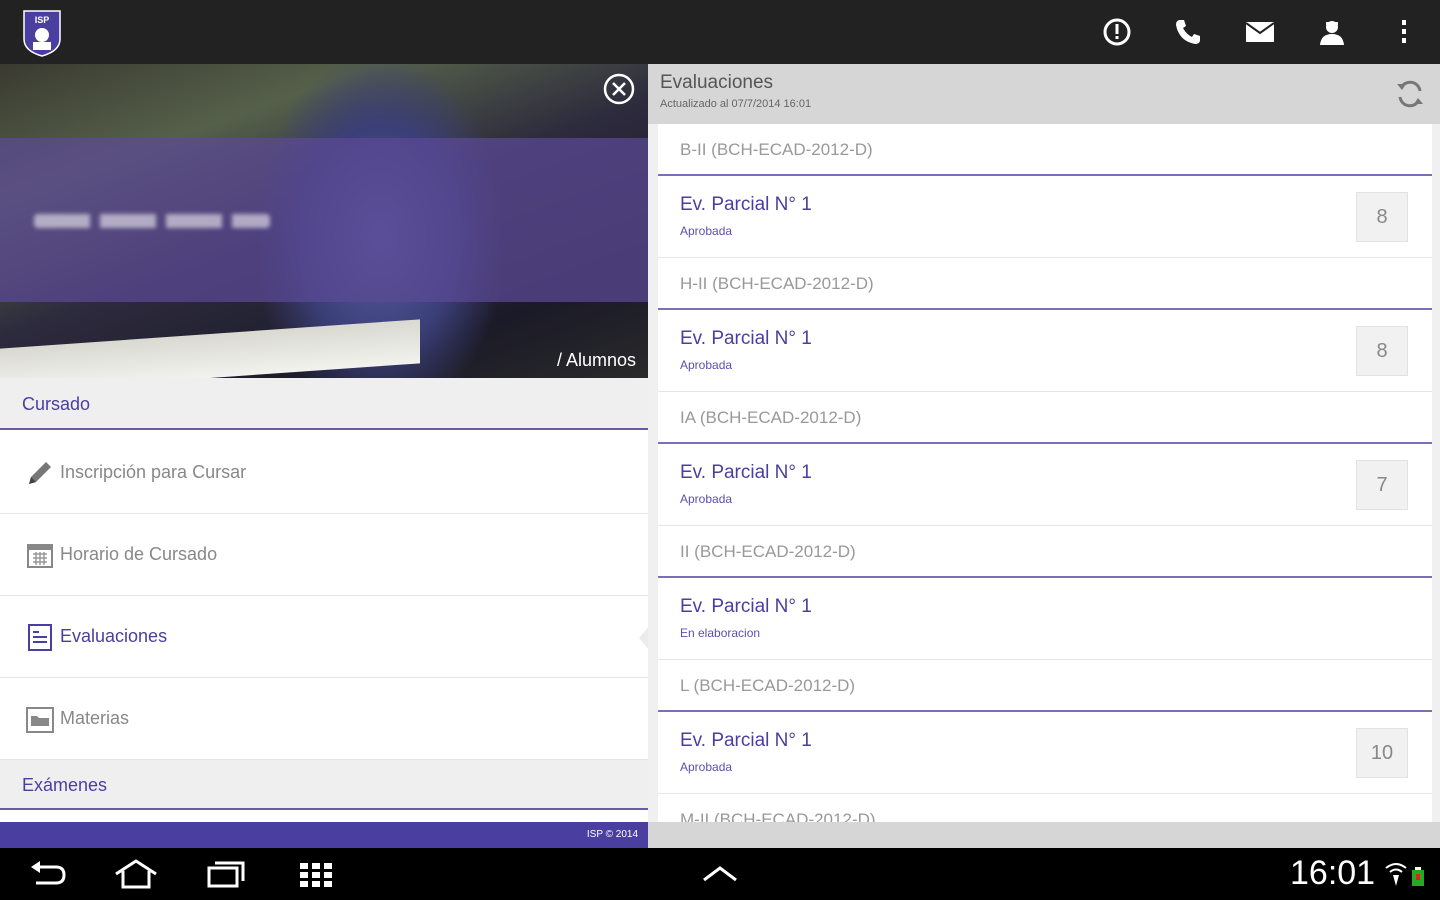 The height and width of the screenshot is (900, 1440). I want to click on evaluation-row: Ev. Parcial N° 1 Aprobada 7, so click(1045, 485).